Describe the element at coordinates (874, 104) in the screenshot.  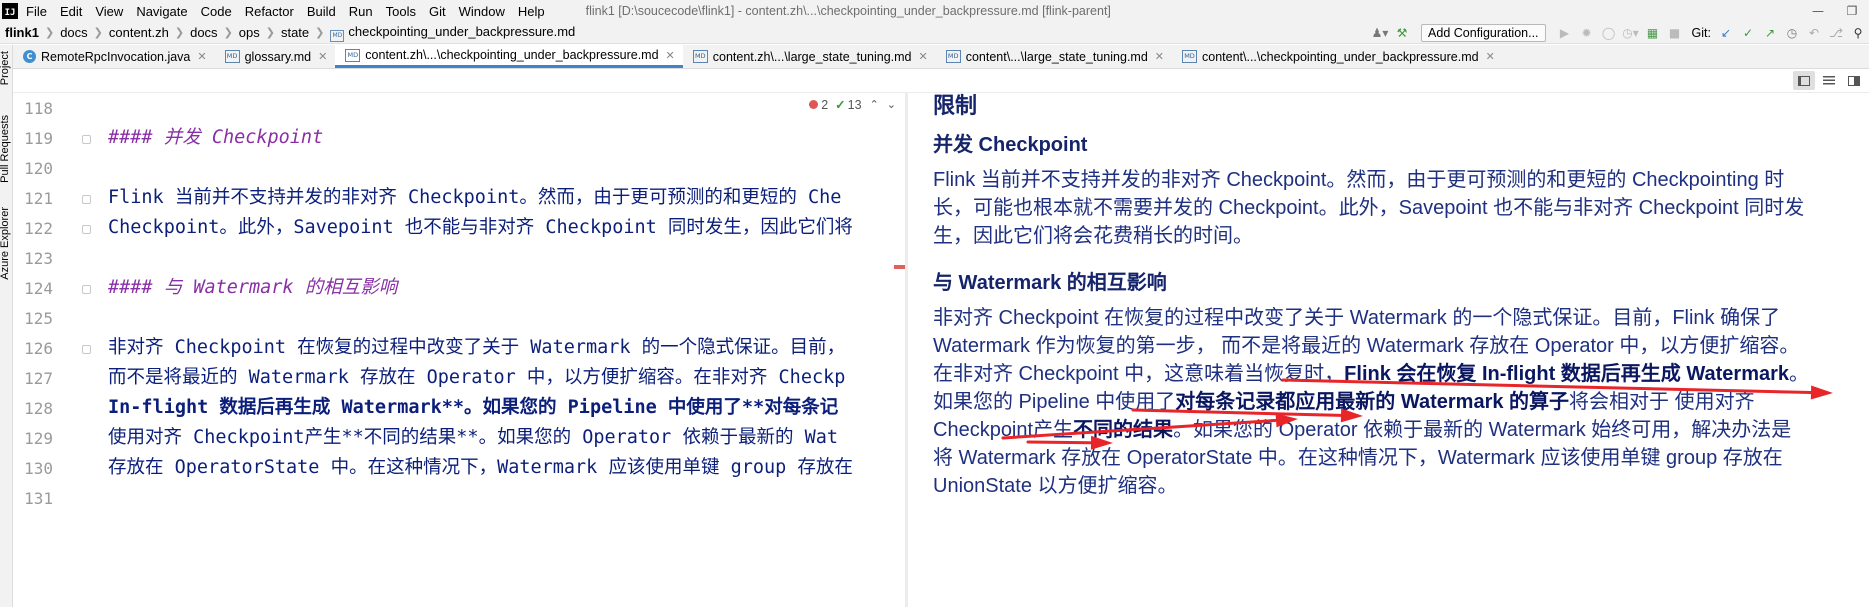
I see `chevron-up-icon: ⌃` at that location.